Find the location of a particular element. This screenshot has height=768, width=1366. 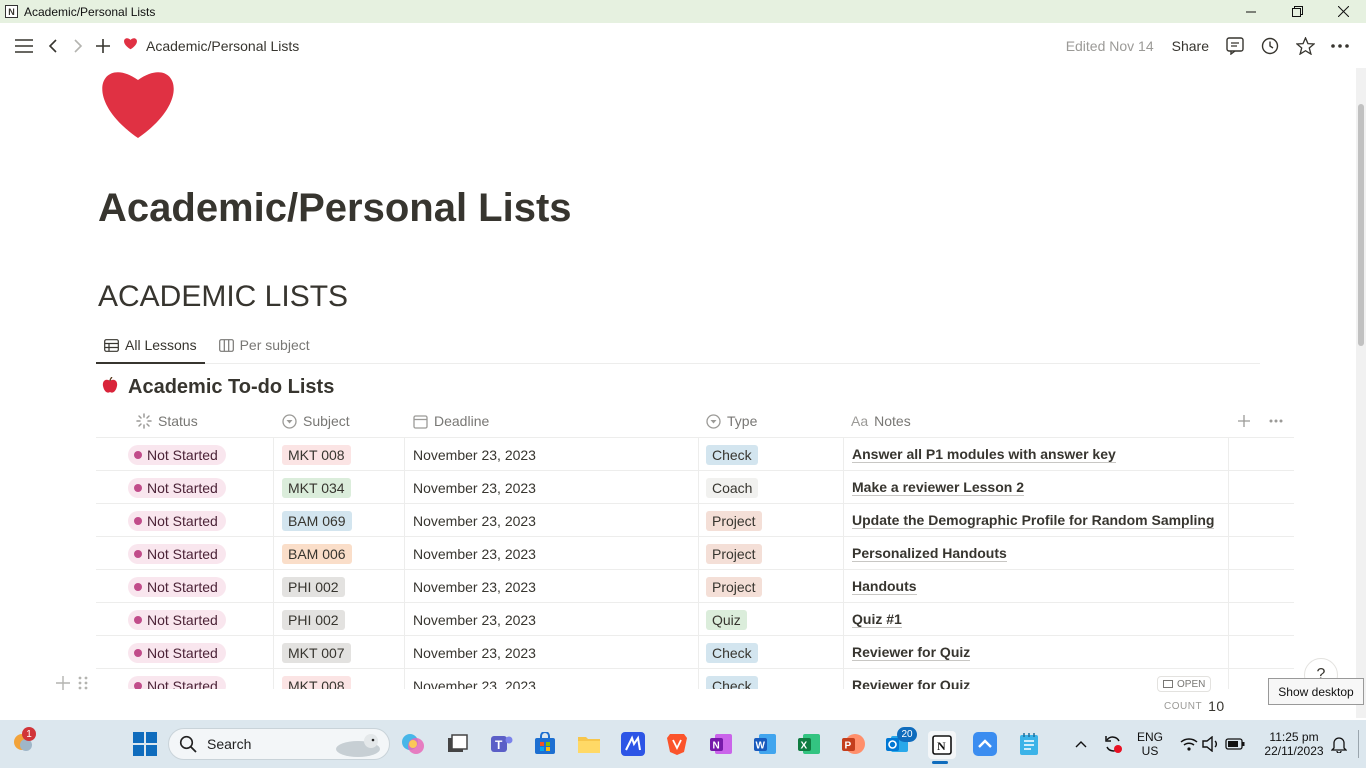

menu-icon is located at coordinates (24, 46).